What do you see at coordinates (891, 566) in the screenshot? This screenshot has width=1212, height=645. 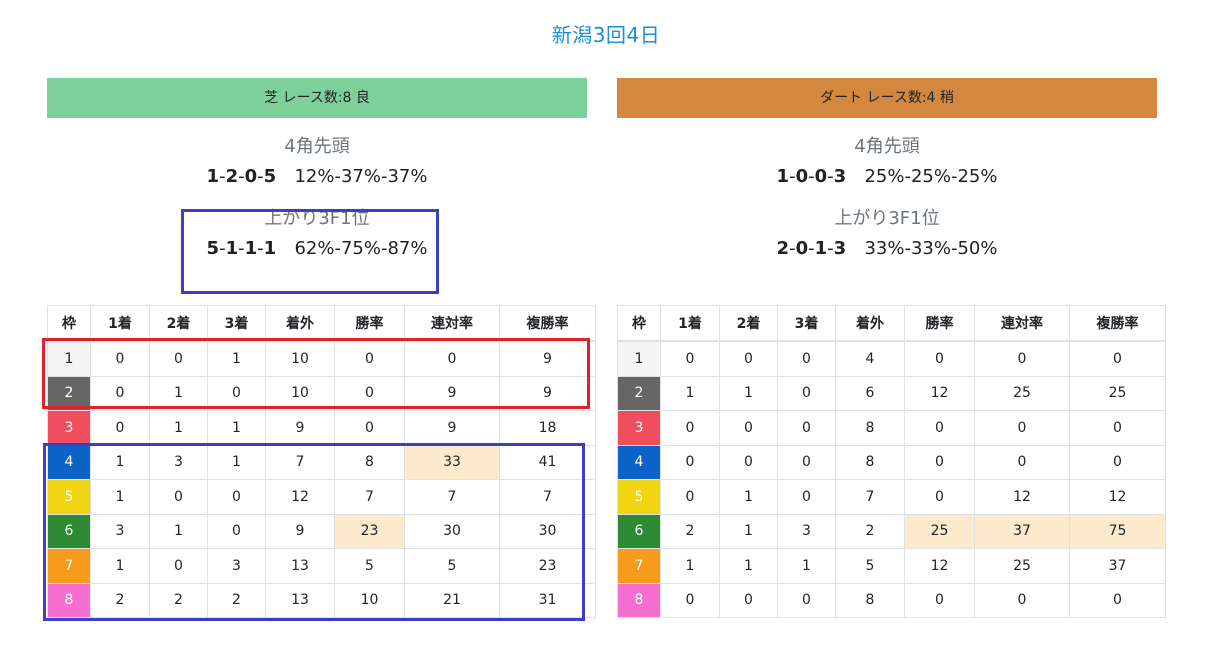 I see `table-row: 7 1 1 1 5 12 25 37` at bounding box center [891, 566].